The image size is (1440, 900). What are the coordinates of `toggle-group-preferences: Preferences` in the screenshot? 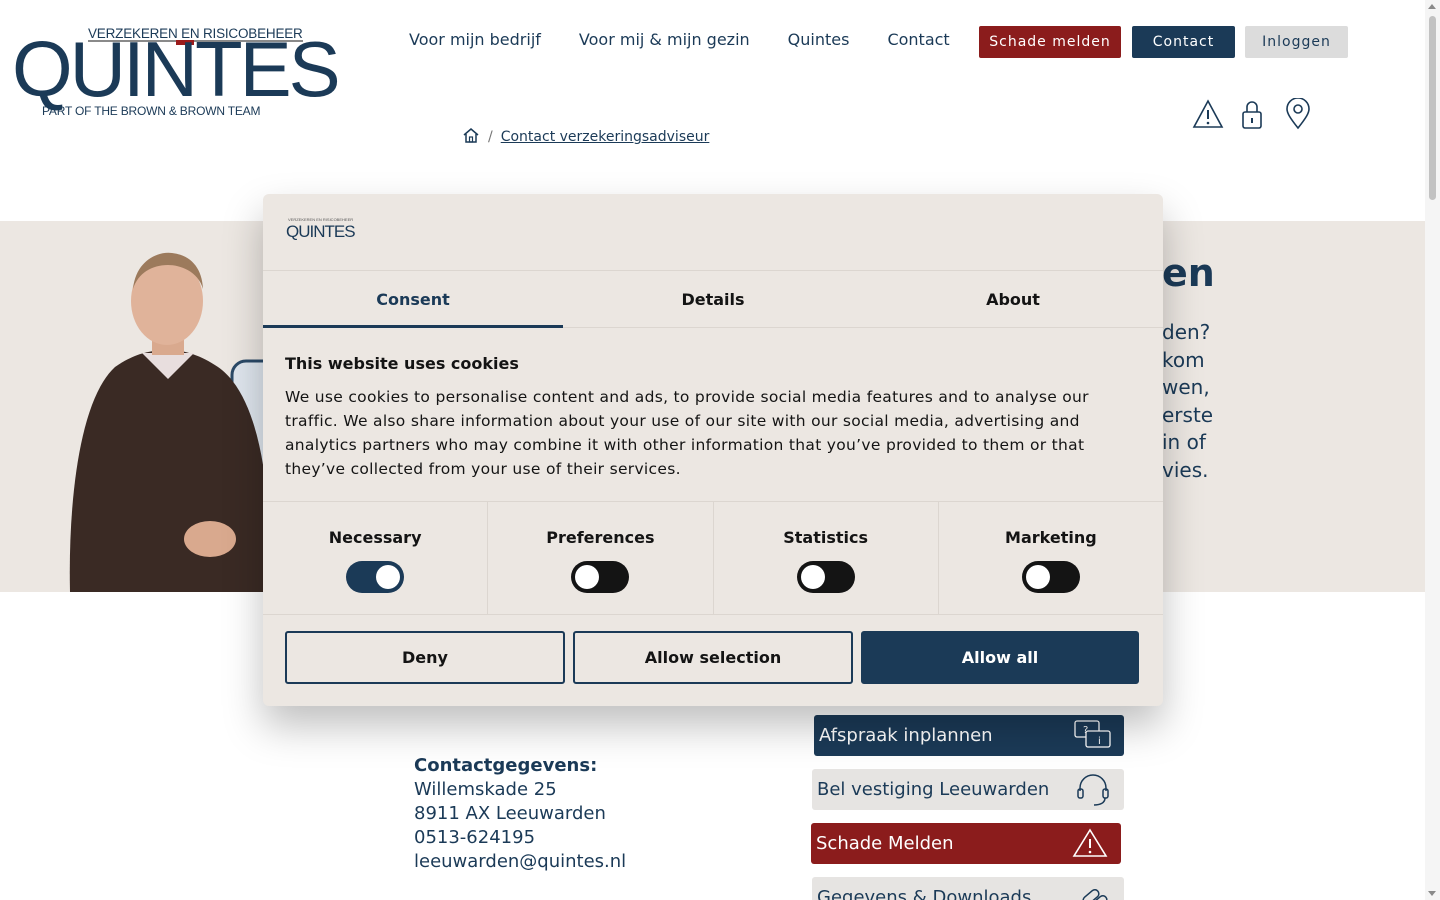 It's located at (601, 558).